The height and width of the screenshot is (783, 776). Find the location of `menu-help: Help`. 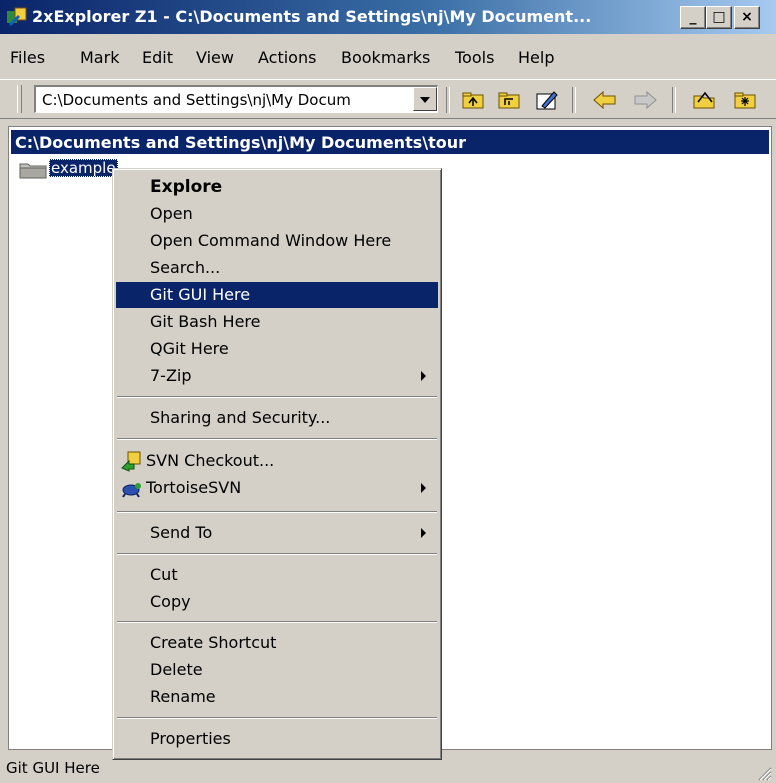

menu-help: Help is located at coordinates (536, 57).